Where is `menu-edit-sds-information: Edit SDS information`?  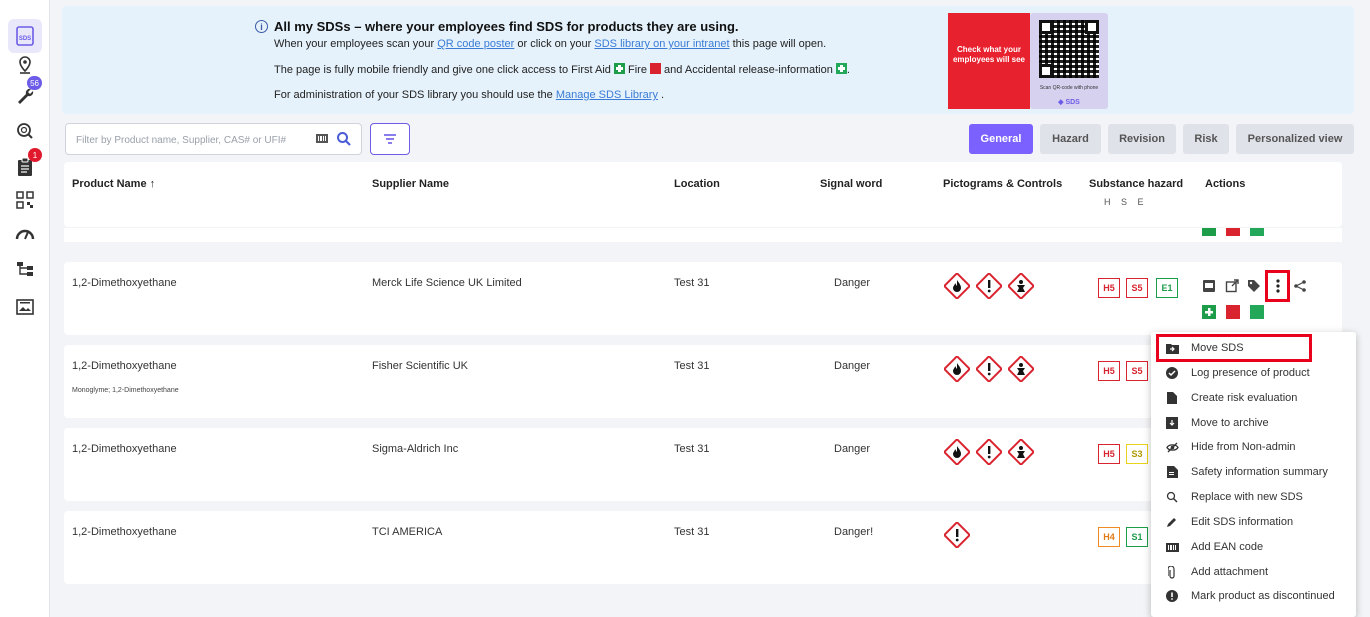
menu-edit-sds-information: Edit SDS information is located at coordinates (1253, 522).